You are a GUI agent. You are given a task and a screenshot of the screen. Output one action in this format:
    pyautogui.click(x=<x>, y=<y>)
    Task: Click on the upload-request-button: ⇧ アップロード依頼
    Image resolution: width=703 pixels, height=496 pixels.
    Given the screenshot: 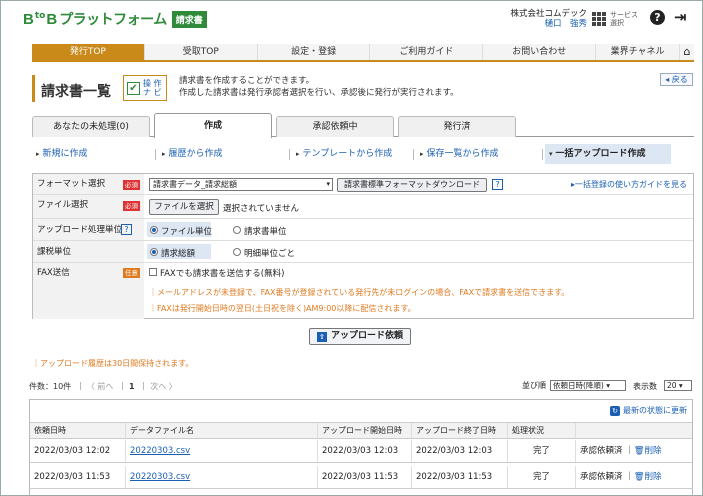 What is the action you would take?
    pyautogui.click(x=360, y=336)
    